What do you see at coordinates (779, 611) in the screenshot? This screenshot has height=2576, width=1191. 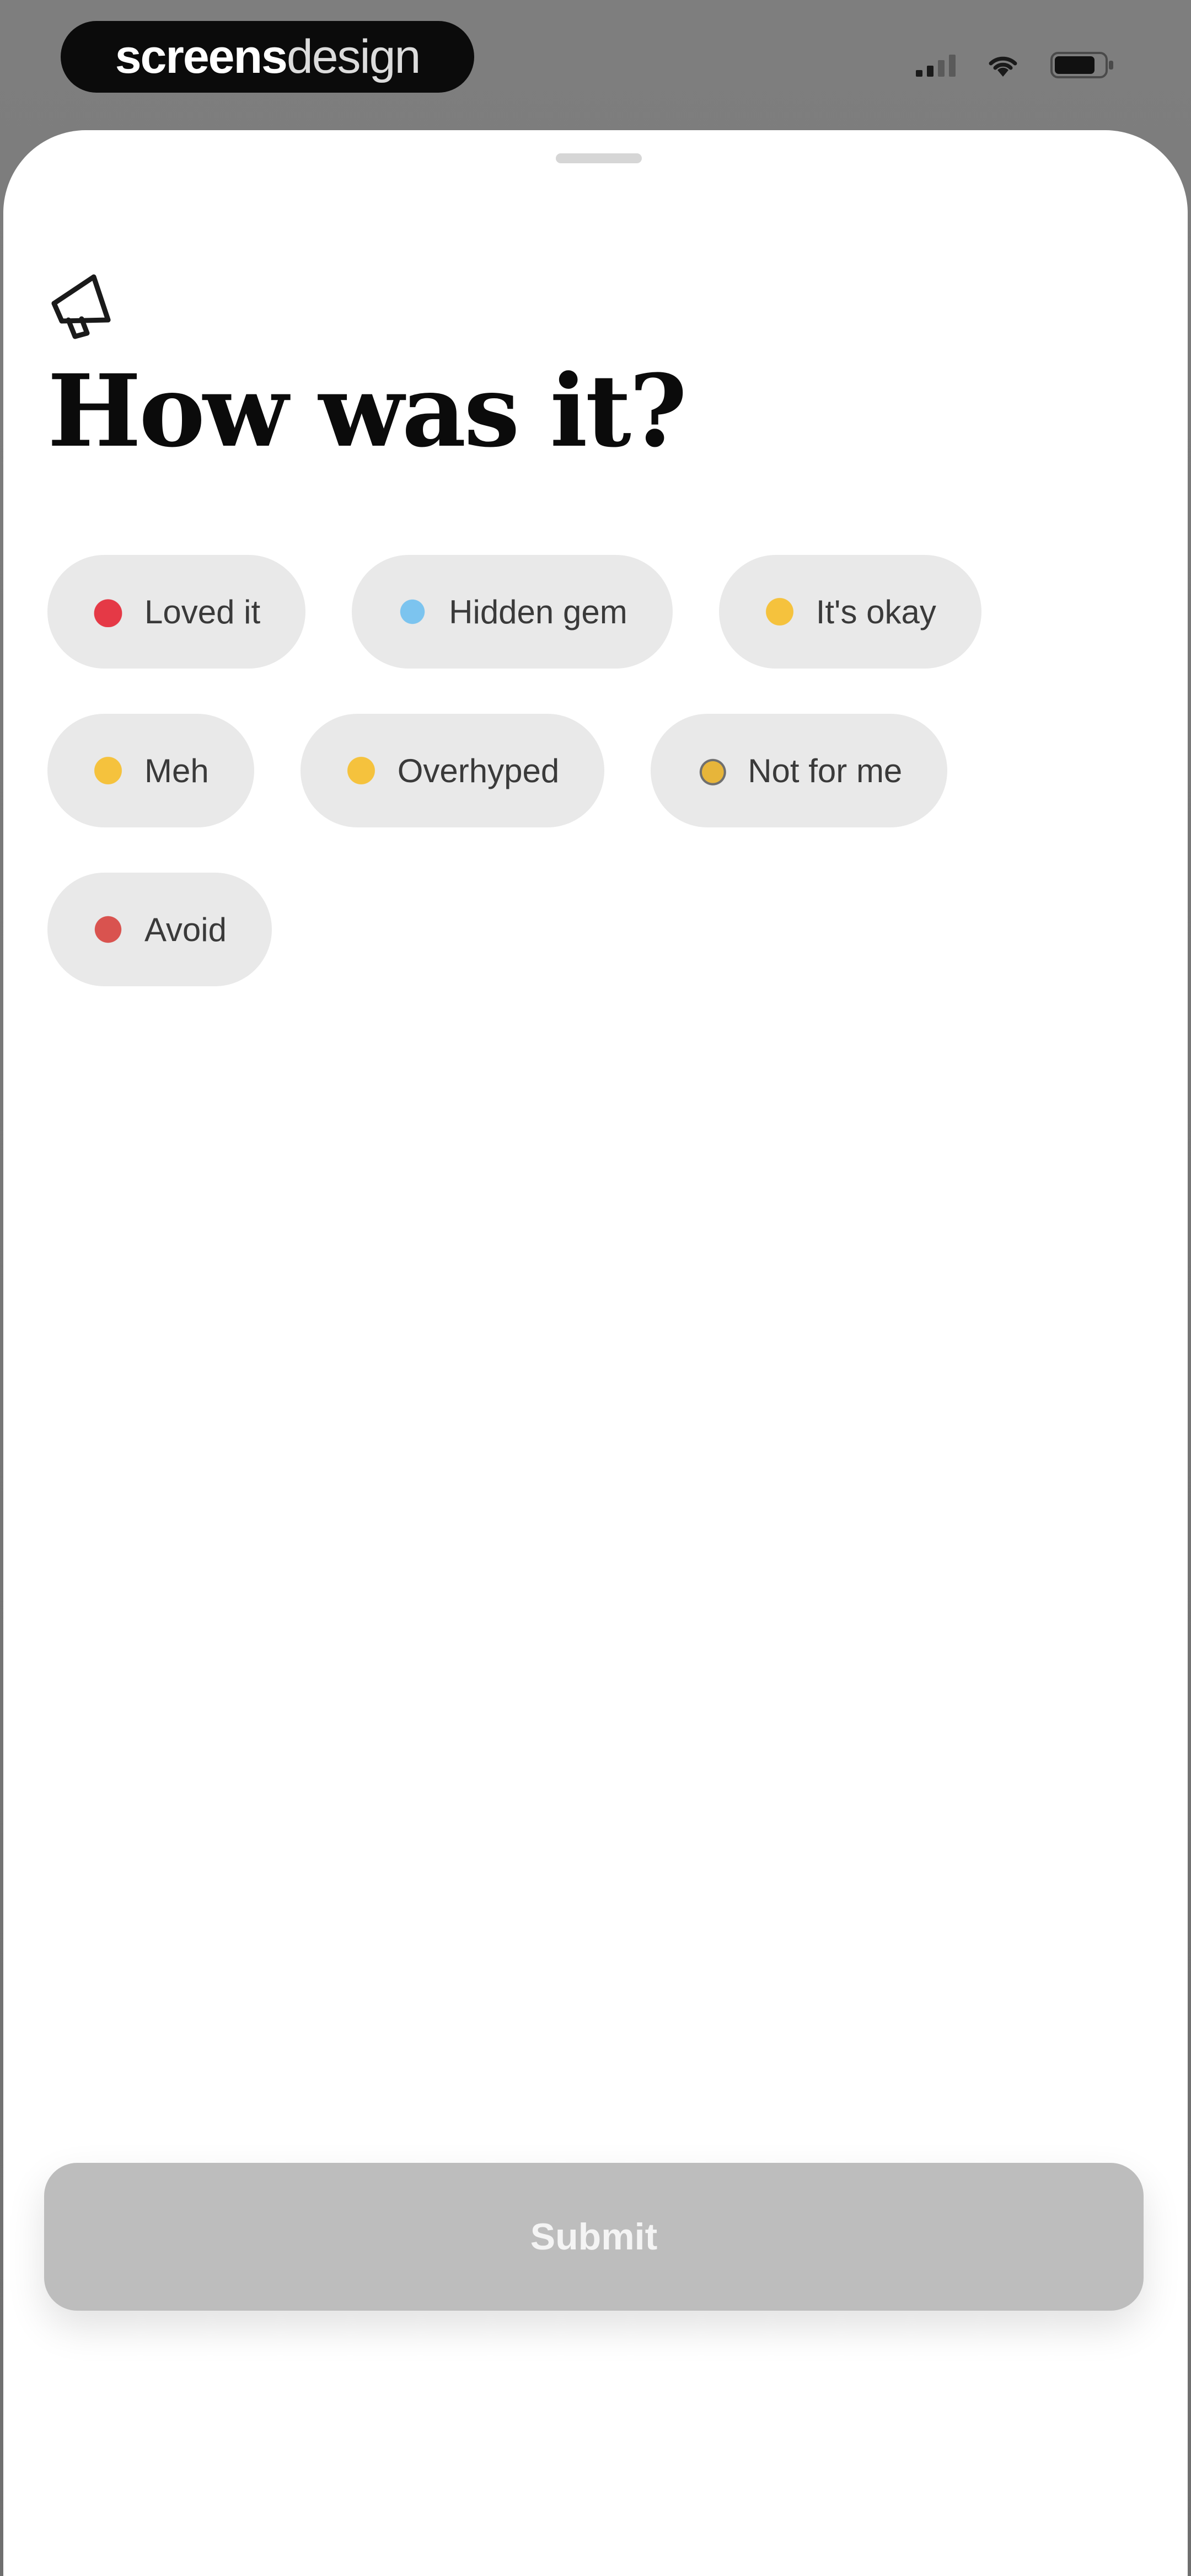 I see `neutral-face-icon` at bounding box center [779, 611].